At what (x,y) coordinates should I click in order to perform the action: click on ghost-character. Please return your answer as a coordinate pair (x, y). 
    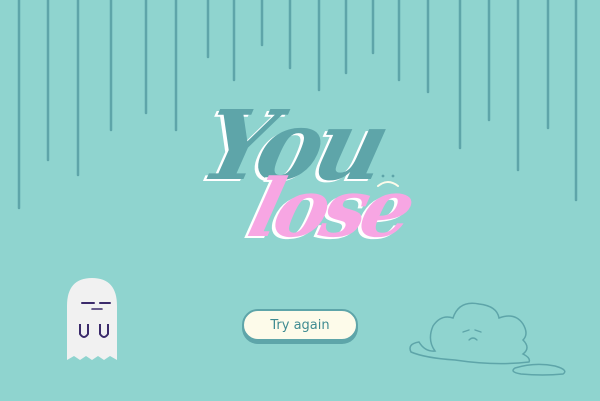
    Looking at the image, I should click on (92, 319).